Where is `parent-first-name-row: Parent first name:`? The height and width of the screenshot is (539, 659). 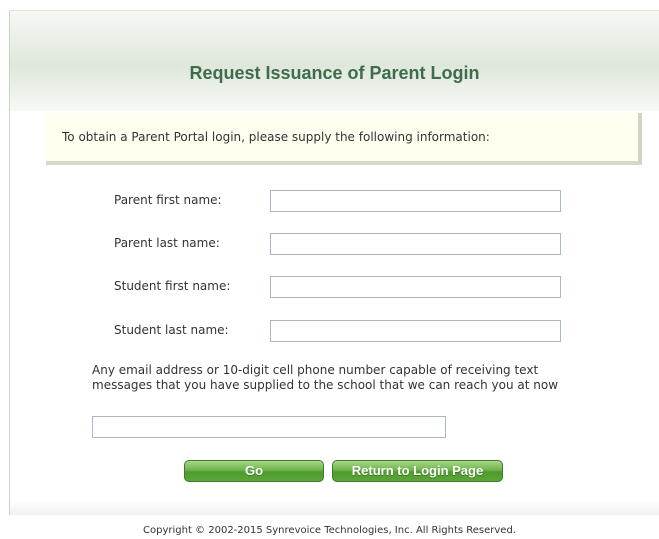 parent-first-name-row: Parent first name: is located at coordinates (334, 201).